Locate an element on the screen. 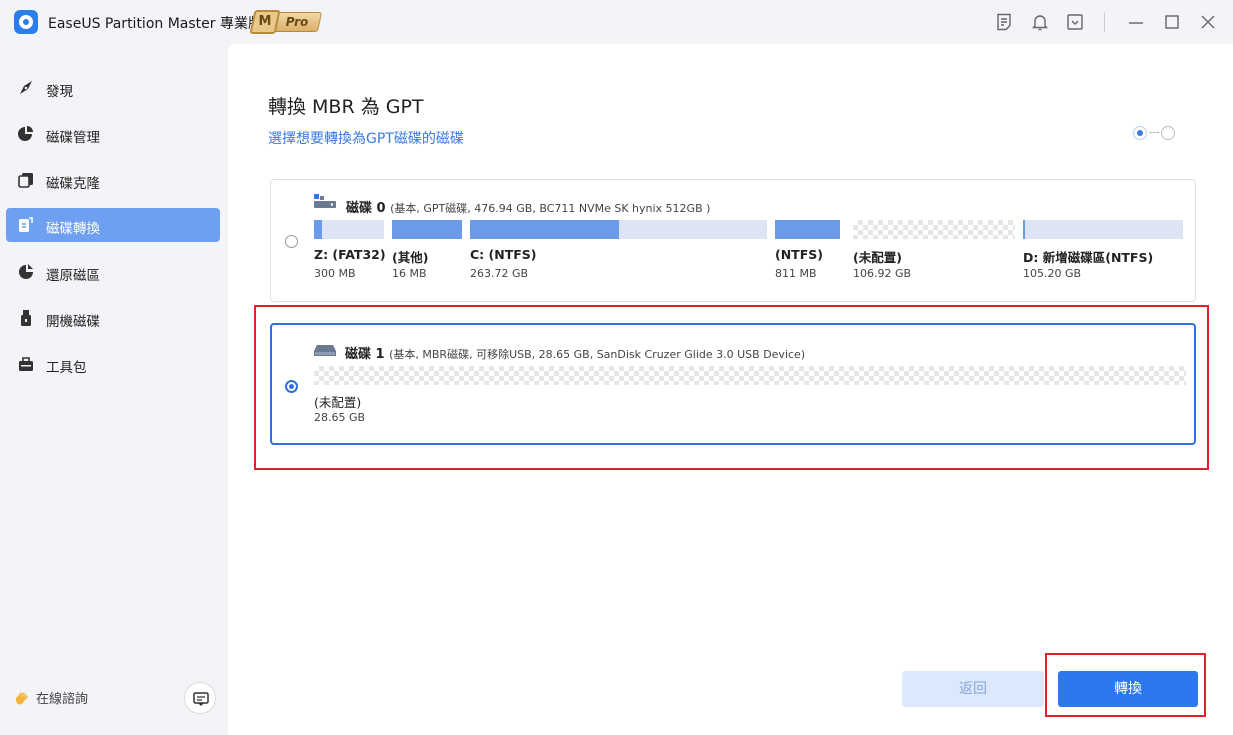 The width and height of the screenshot is (1233, 735). titlebar-separator is located at coordinates (1104, 22).